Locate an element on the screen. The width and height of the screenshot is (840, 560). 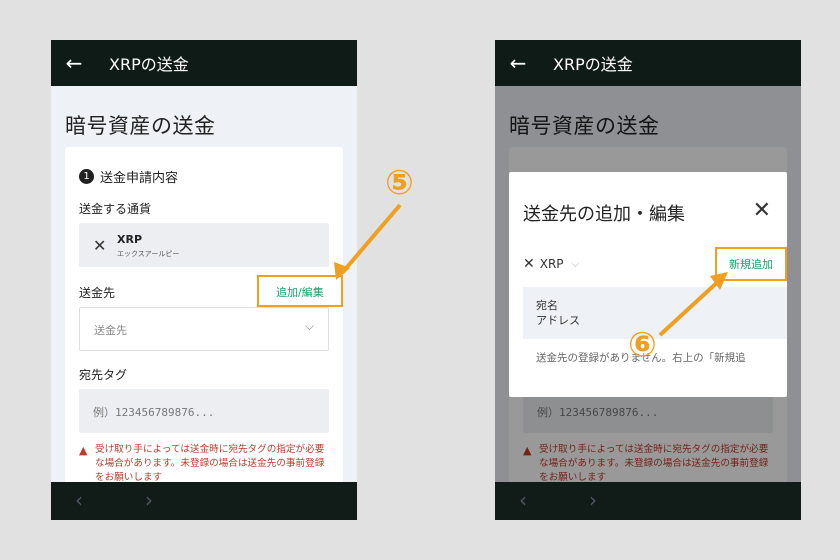
close-icon: ✕ is located at coordinates (762, 210).